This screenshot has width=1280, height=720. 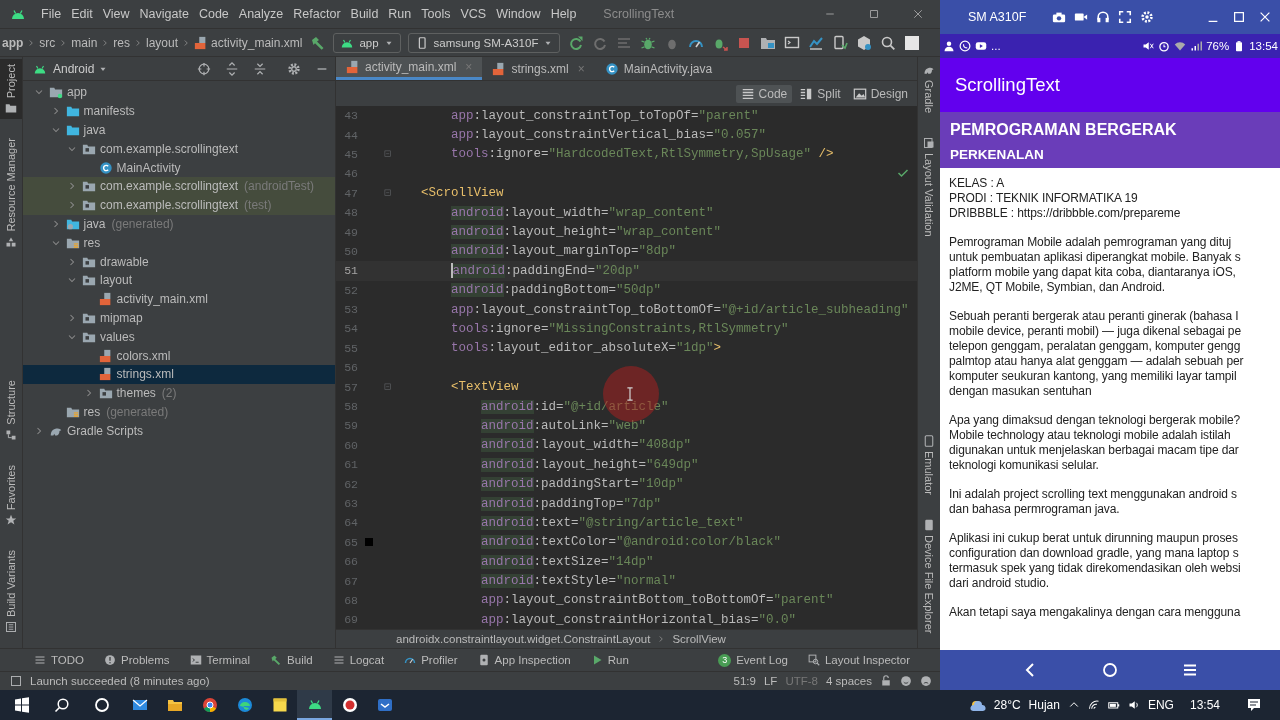 What do you see at coordinates (484, 42) in the screenshot?
I see `device-dropdown: samsung SM-A310F` at bounding box center [484, 42].